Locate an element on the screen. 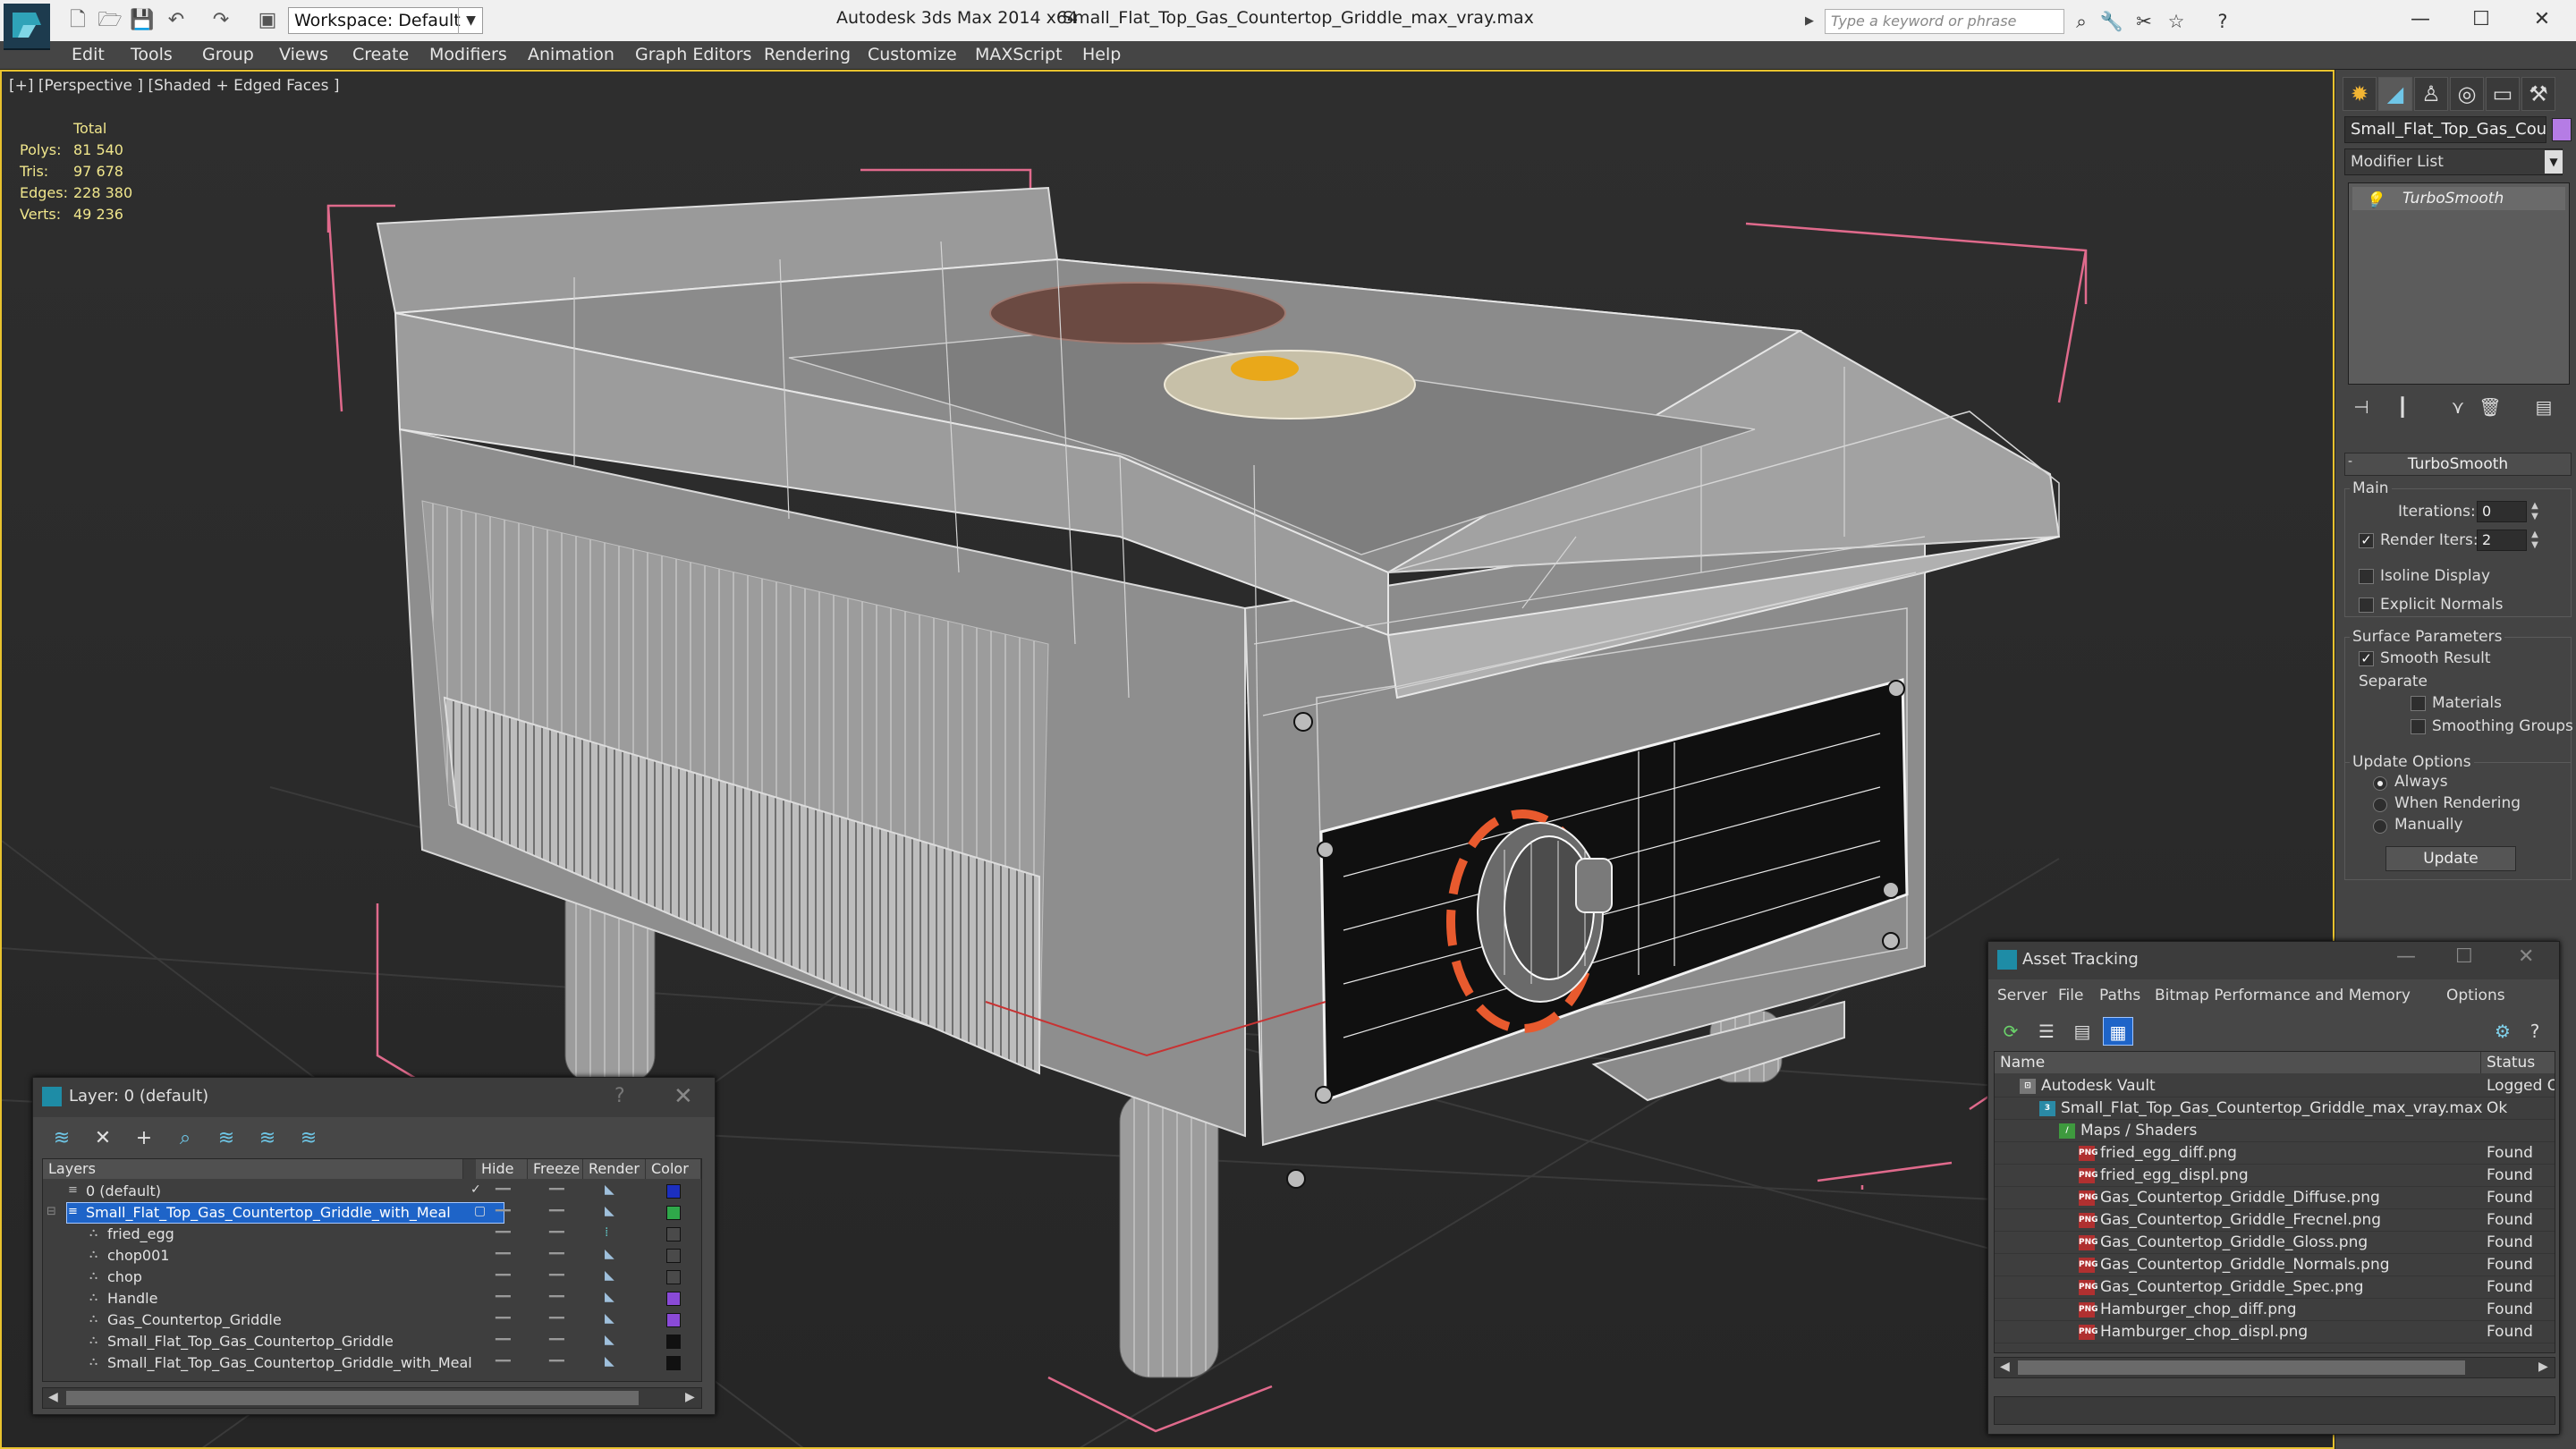  menu-rendering: Rendering is located at coordinates (807, 54).